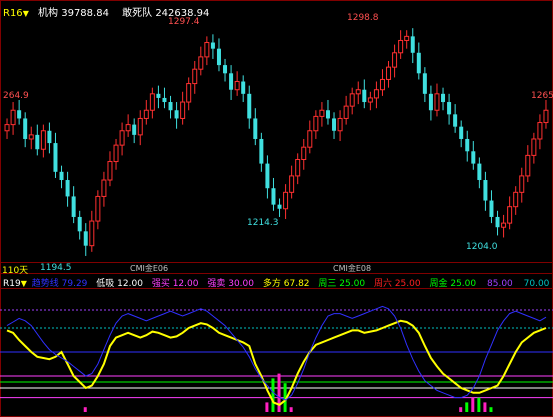  Describe the element at coordinates (397, 284) in the screenshot. I see `legend-zhouliu: 周六 25.00` at that location.